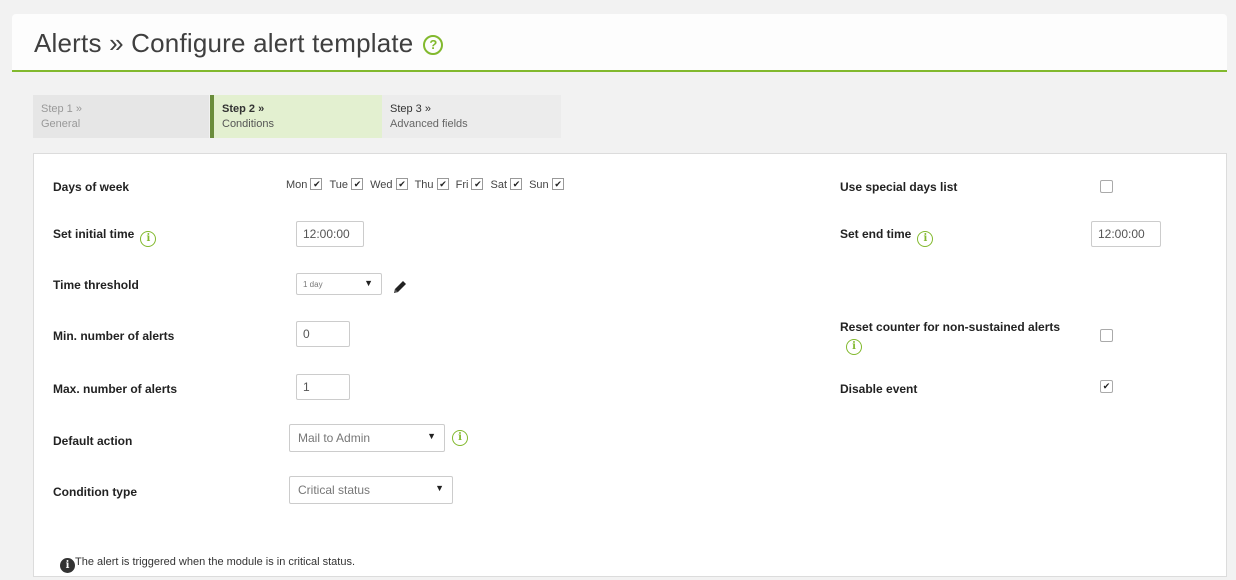  I want to click on end-time-info-icon: i, so click(925, 239).